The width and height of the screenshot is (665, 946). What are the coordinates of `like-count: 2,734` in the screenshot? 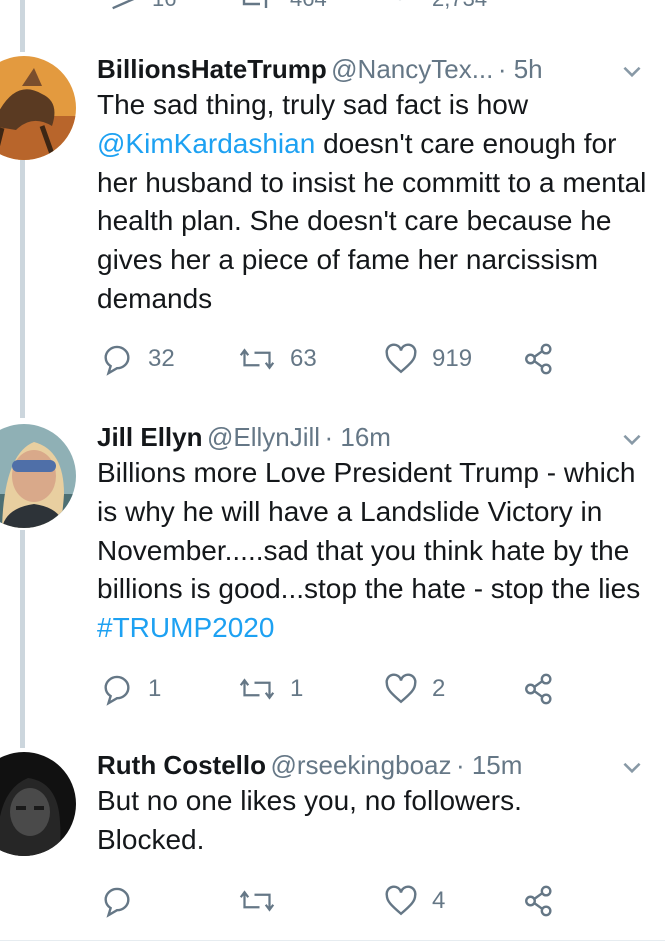 It's located at (459, 6).